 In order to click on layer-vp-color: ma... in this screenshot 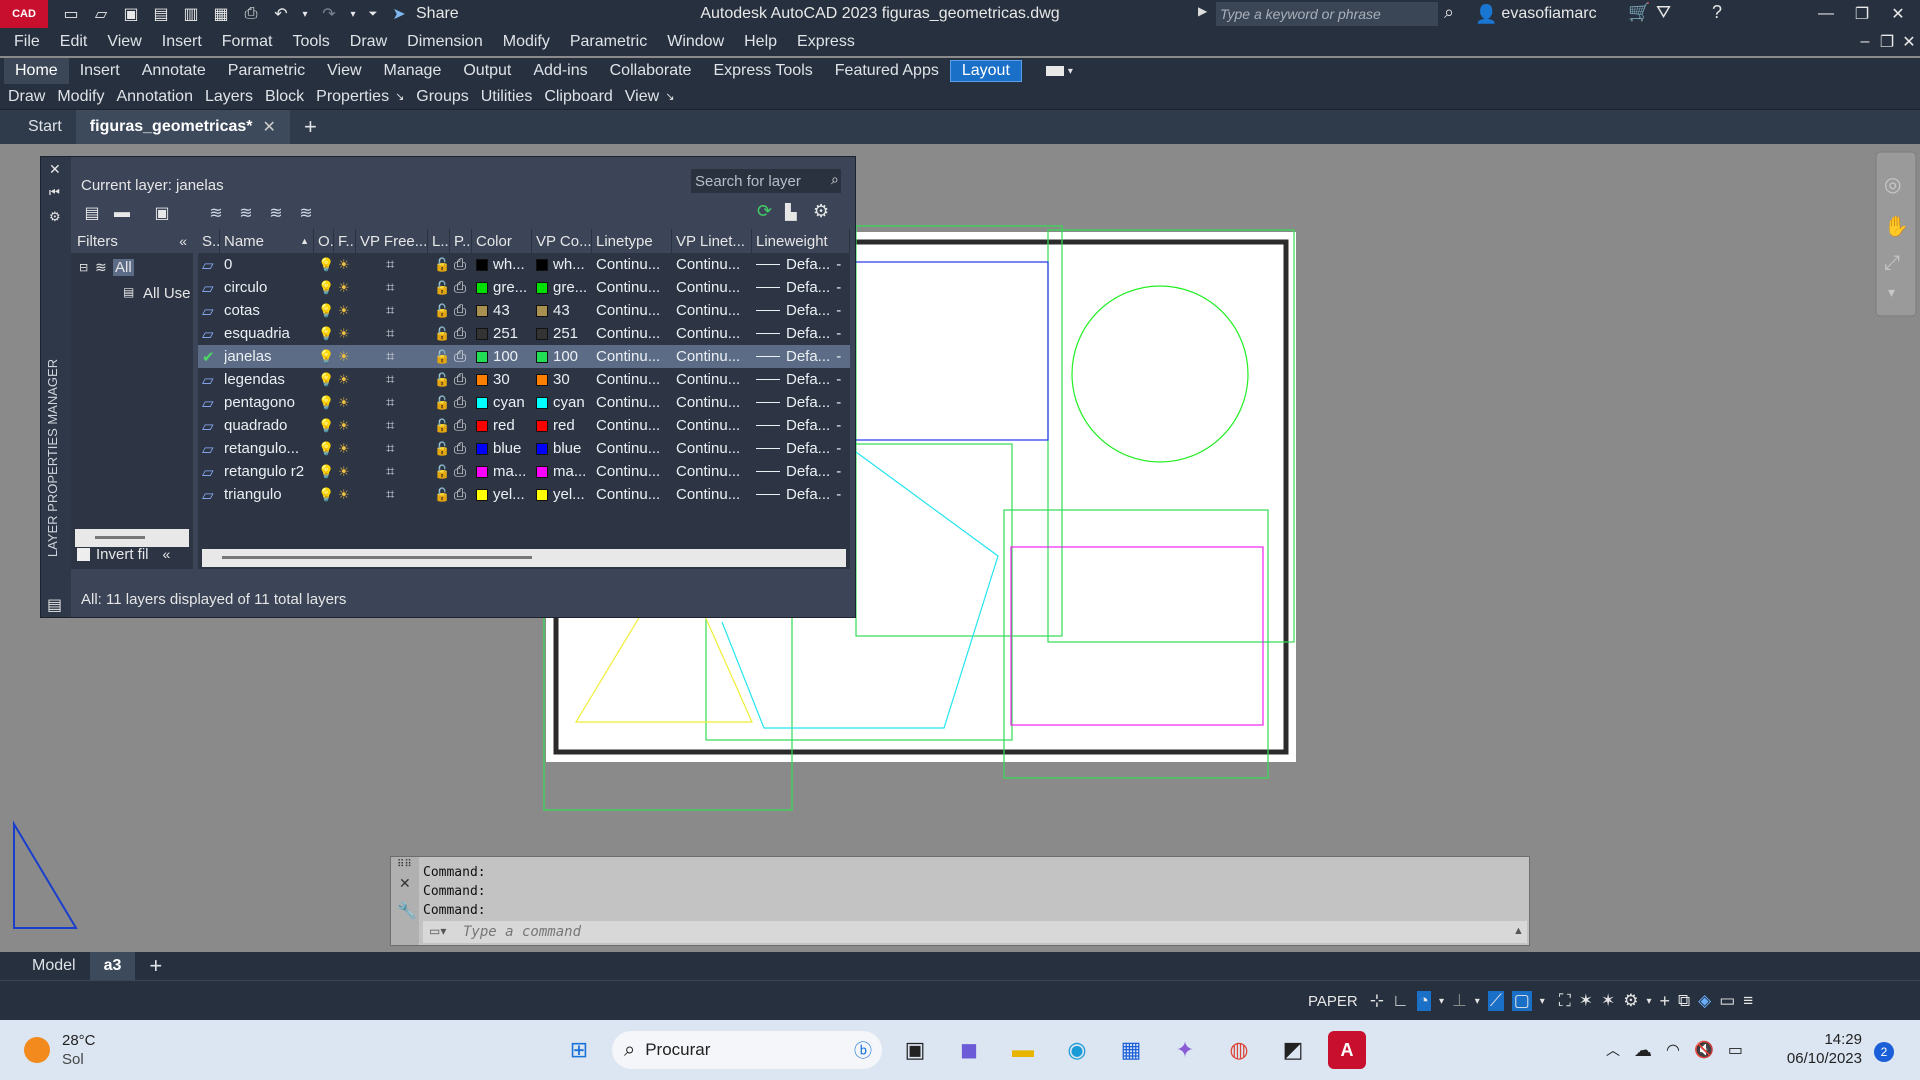, I will do `click(564, 471)`.